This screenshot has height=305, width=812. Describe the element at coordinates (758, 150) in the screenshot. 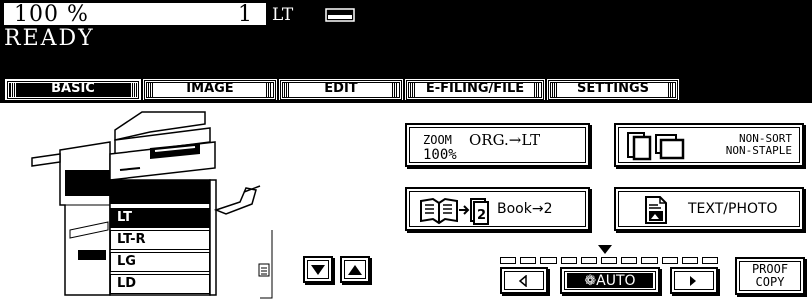

I see `sort-label-line2: NON-STAPLE` at that location.